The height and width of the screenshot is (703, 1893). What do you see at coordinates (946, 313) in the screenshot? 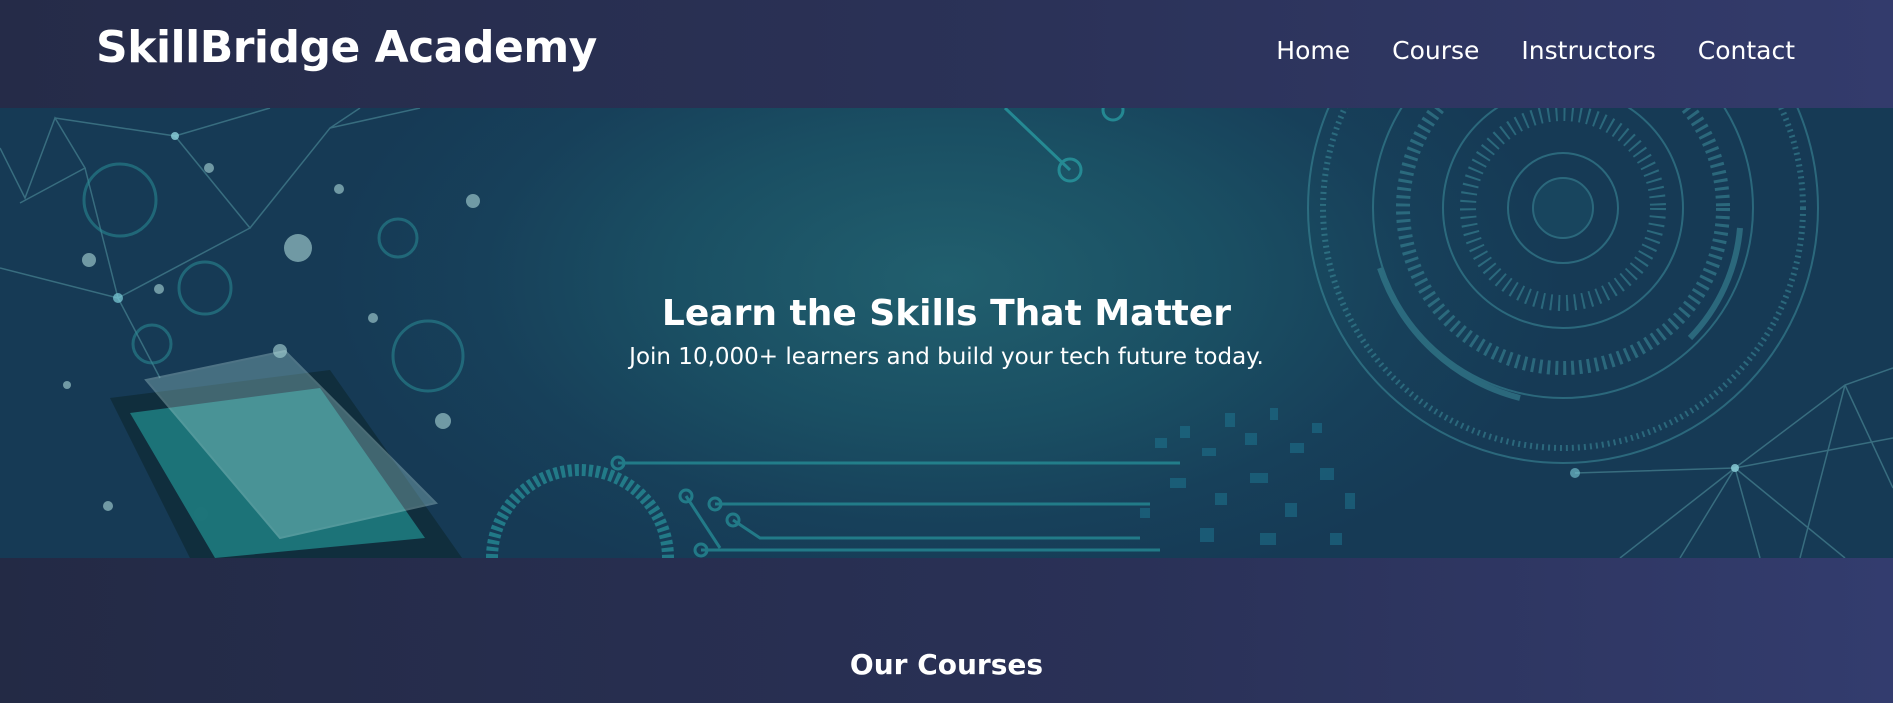
I see `hero-title: Learn the Skills That Matter` at bounding box center [946, 313].